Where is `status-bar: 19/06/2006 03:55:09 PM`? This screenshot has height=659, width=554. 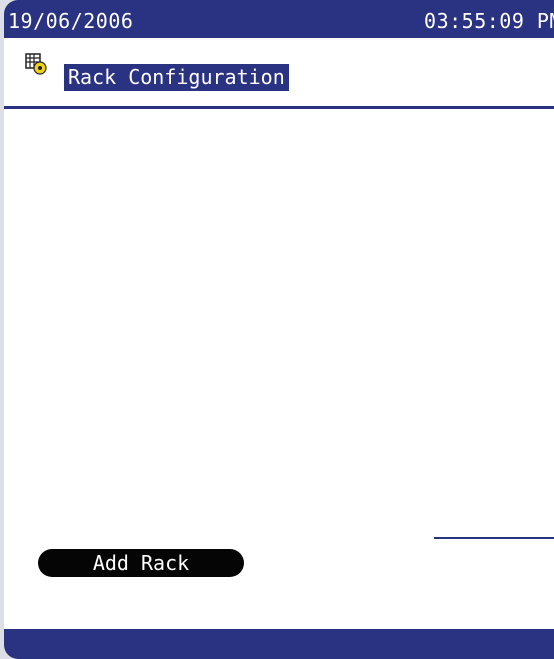
status-bar: 19/06/2006 03:55:09 PM is located at coordinates (279, 19).